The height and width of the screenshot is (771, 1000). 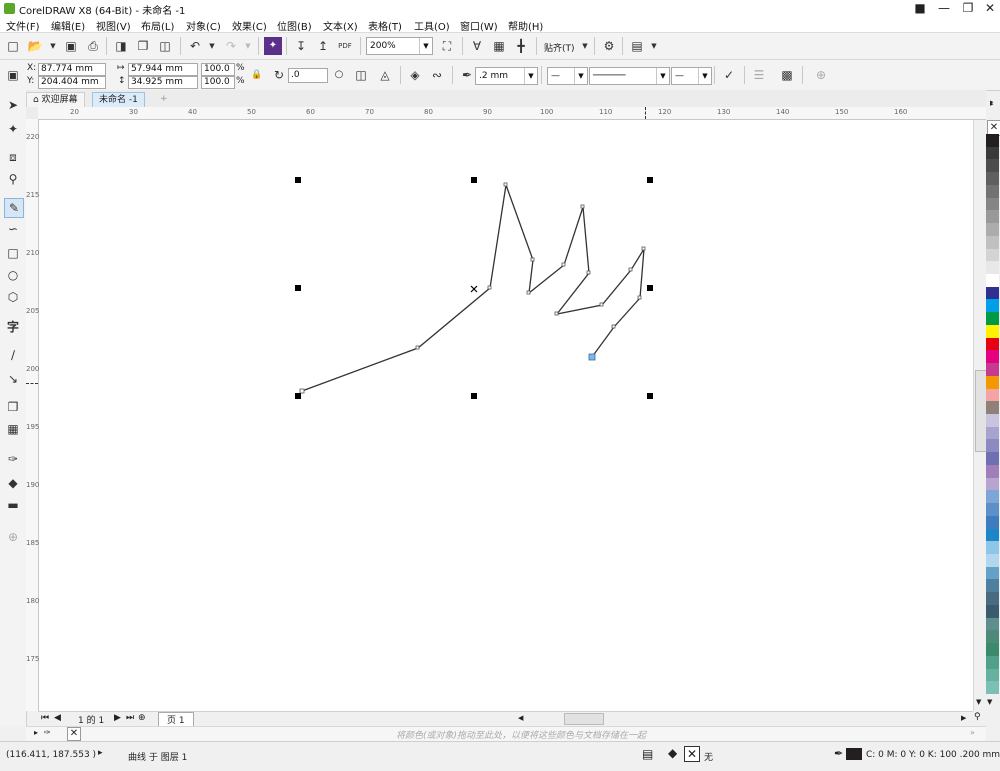 What do you see at coordinates (637, 46) in the screenshot?
I see `application-launcher-icon: ▤` at bounding box center [637, 46].